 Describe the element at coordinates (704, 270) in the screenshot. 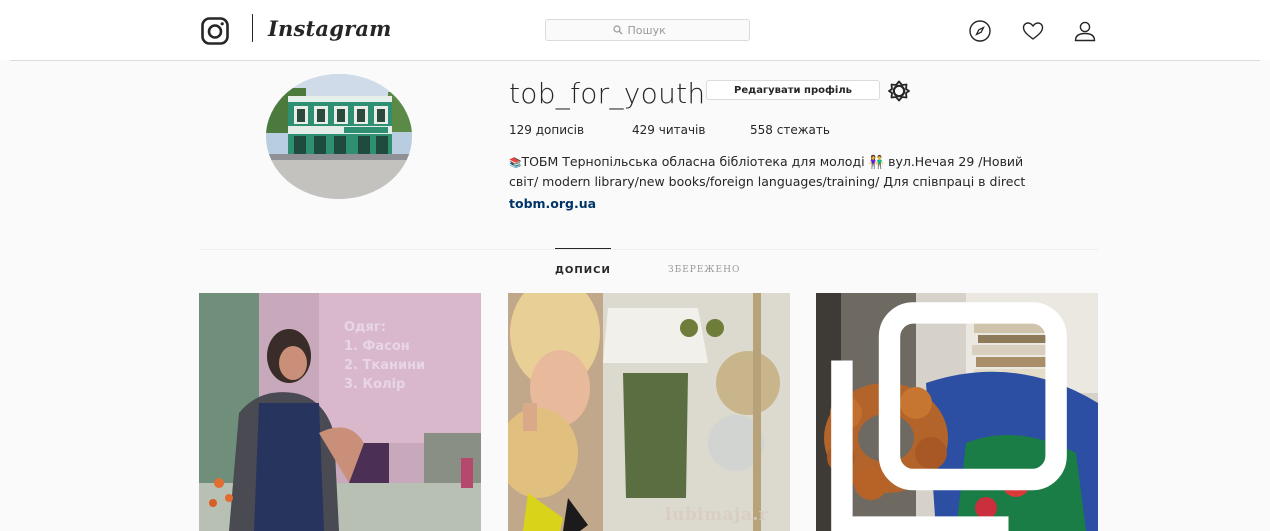

I see `tab-saved: ЗБЕРЕЖЕНО` at that location.